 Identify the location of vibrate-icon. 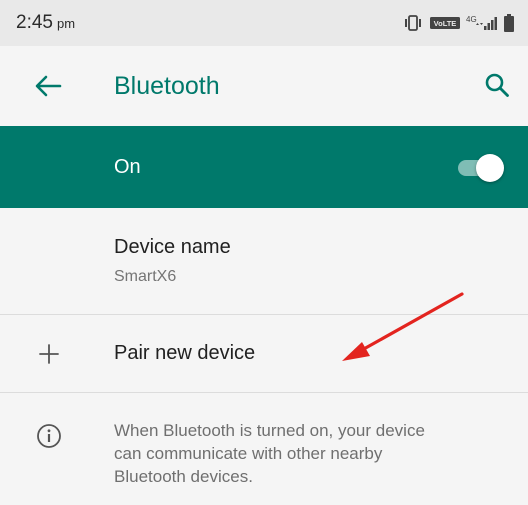
(413, 23).